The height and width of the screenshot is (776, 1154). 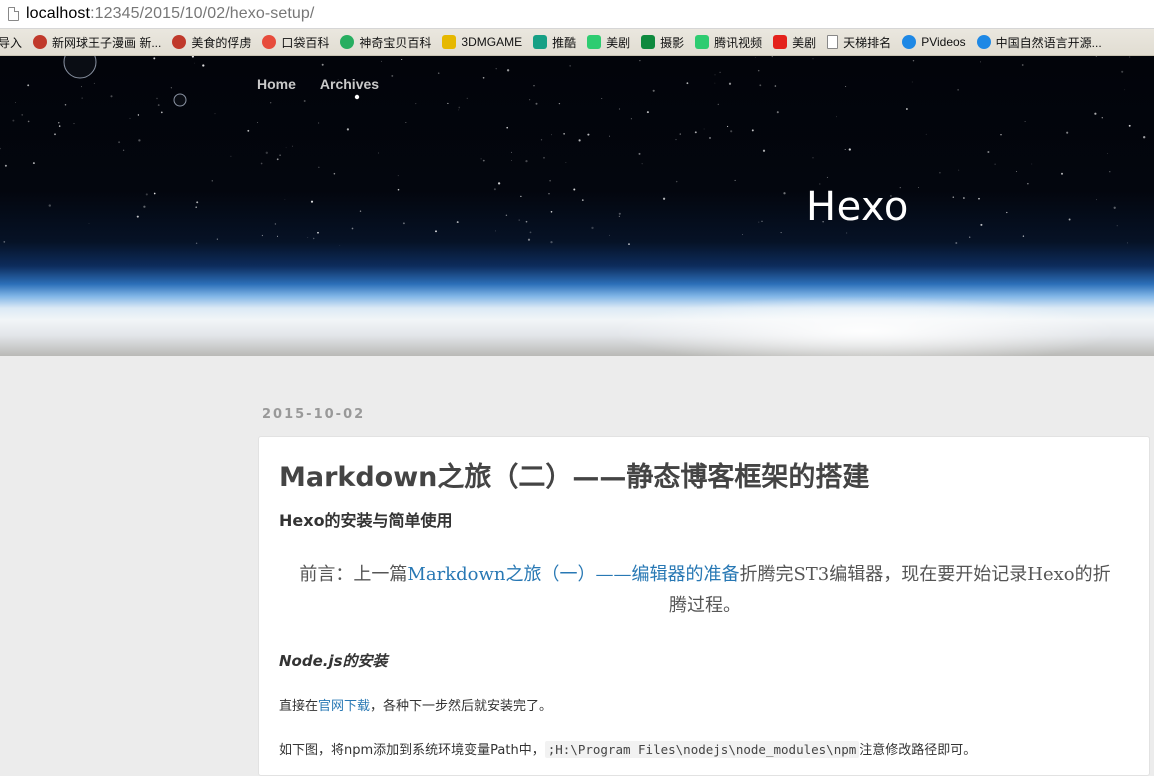 I want to click on bookmark-item: 3DMGAME, so click(x=482, y=42).